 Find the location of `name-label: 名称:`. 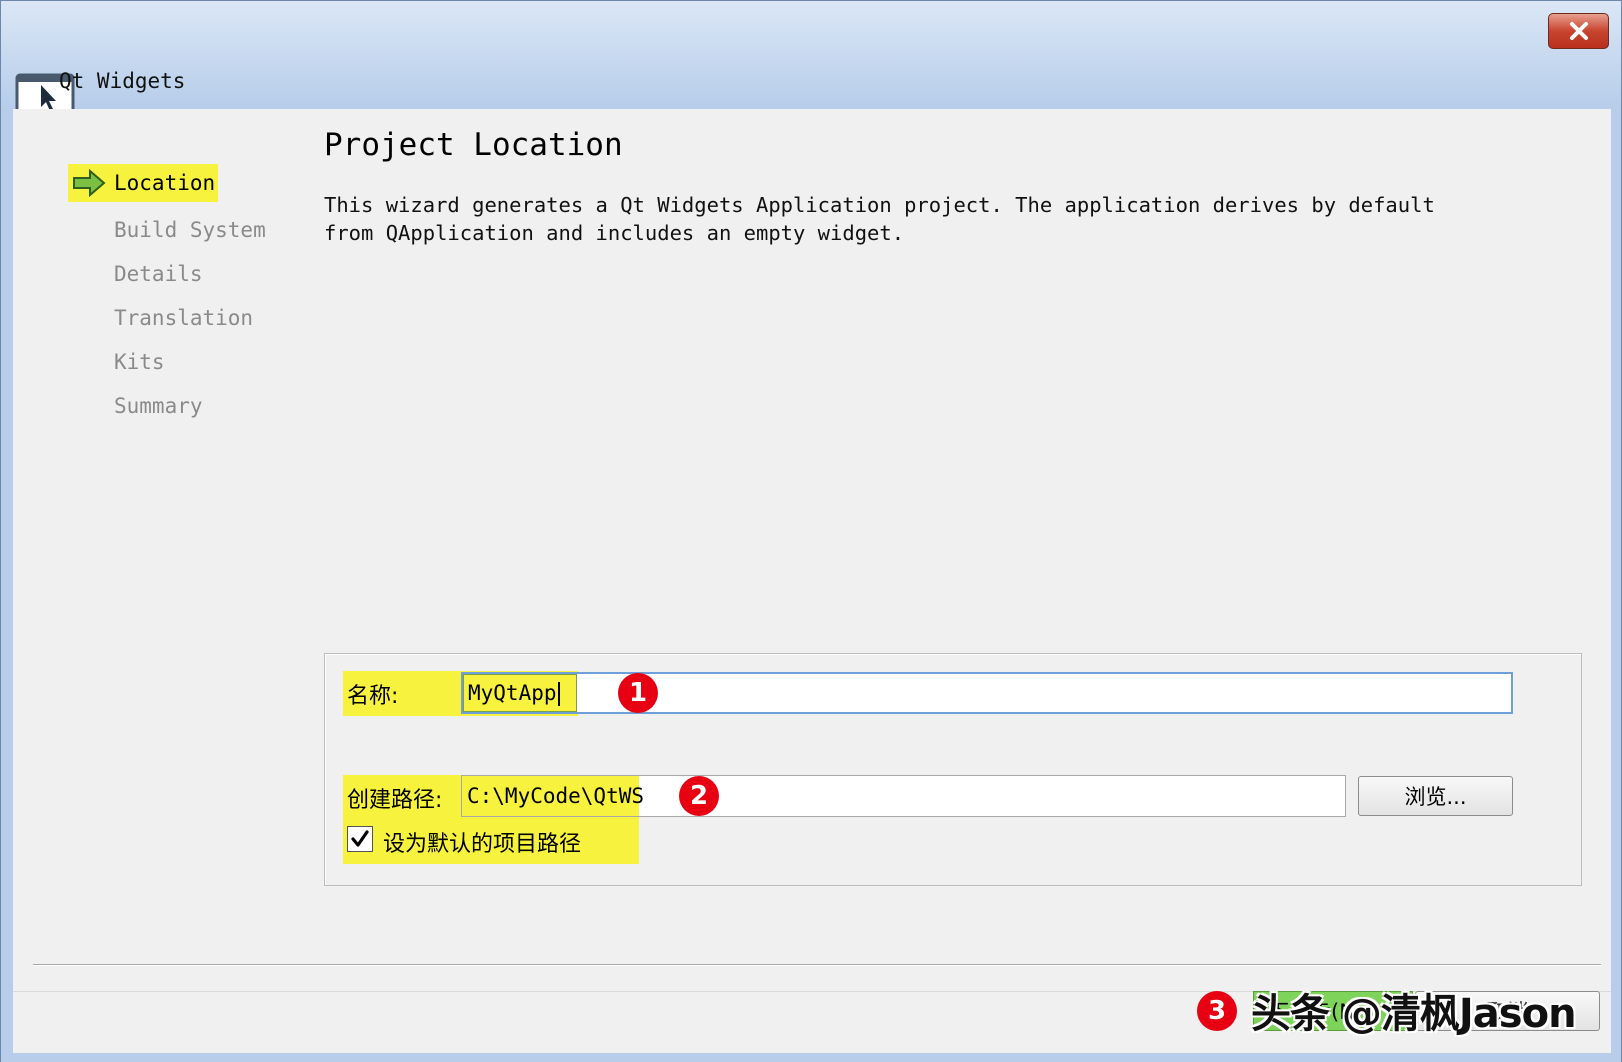

name-label: 名称: is located at coordinates (373, 696).